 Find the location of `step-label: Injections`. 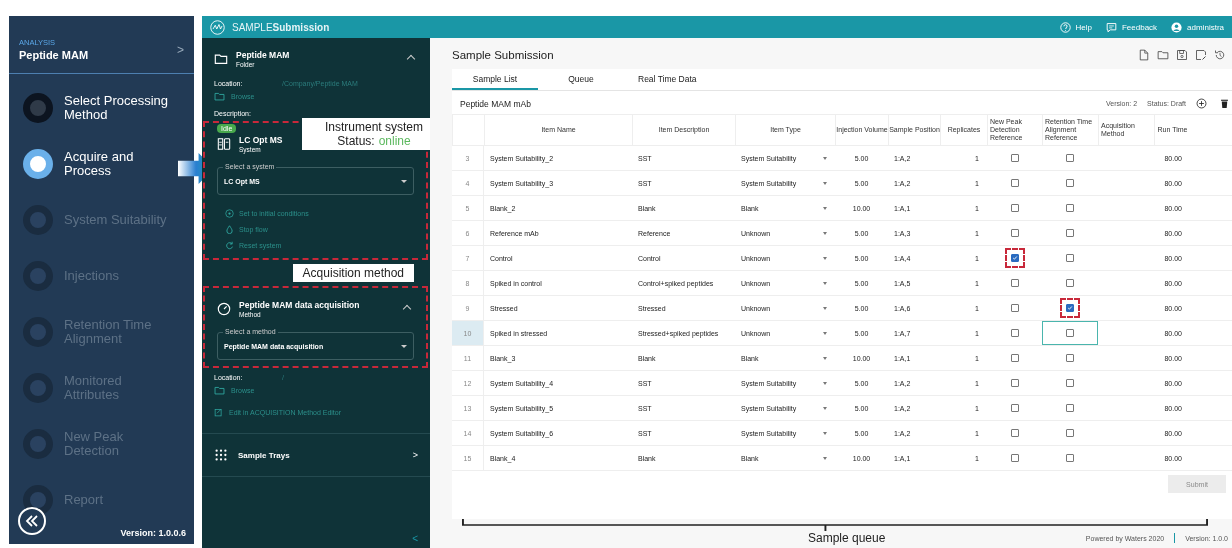

step-label: Injections is located at coordinates (119, 276).